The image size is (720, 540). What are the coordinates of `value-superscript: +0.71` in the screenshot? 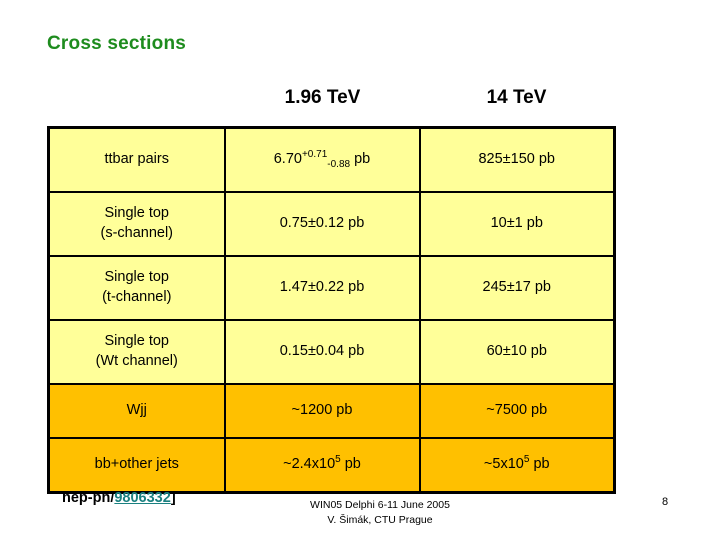 It's located at (314, 155).